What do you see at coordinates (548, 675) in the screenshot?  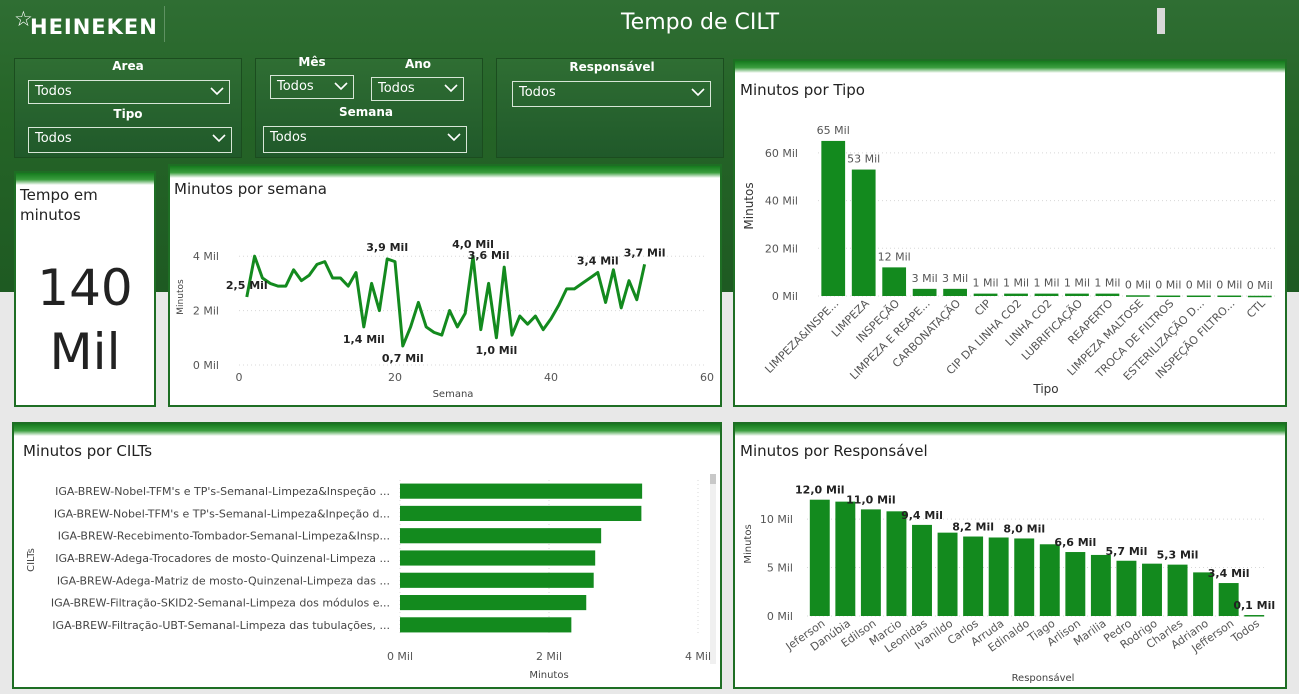 I see `x-axis-title: Minutos` at bounding box center [548, 675].